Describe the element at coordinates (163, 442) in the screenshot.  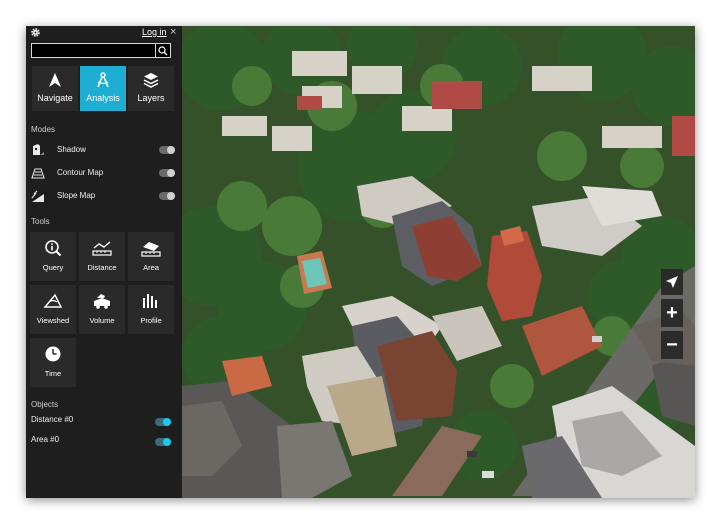
I see `object-area-0-toggle` at that location.